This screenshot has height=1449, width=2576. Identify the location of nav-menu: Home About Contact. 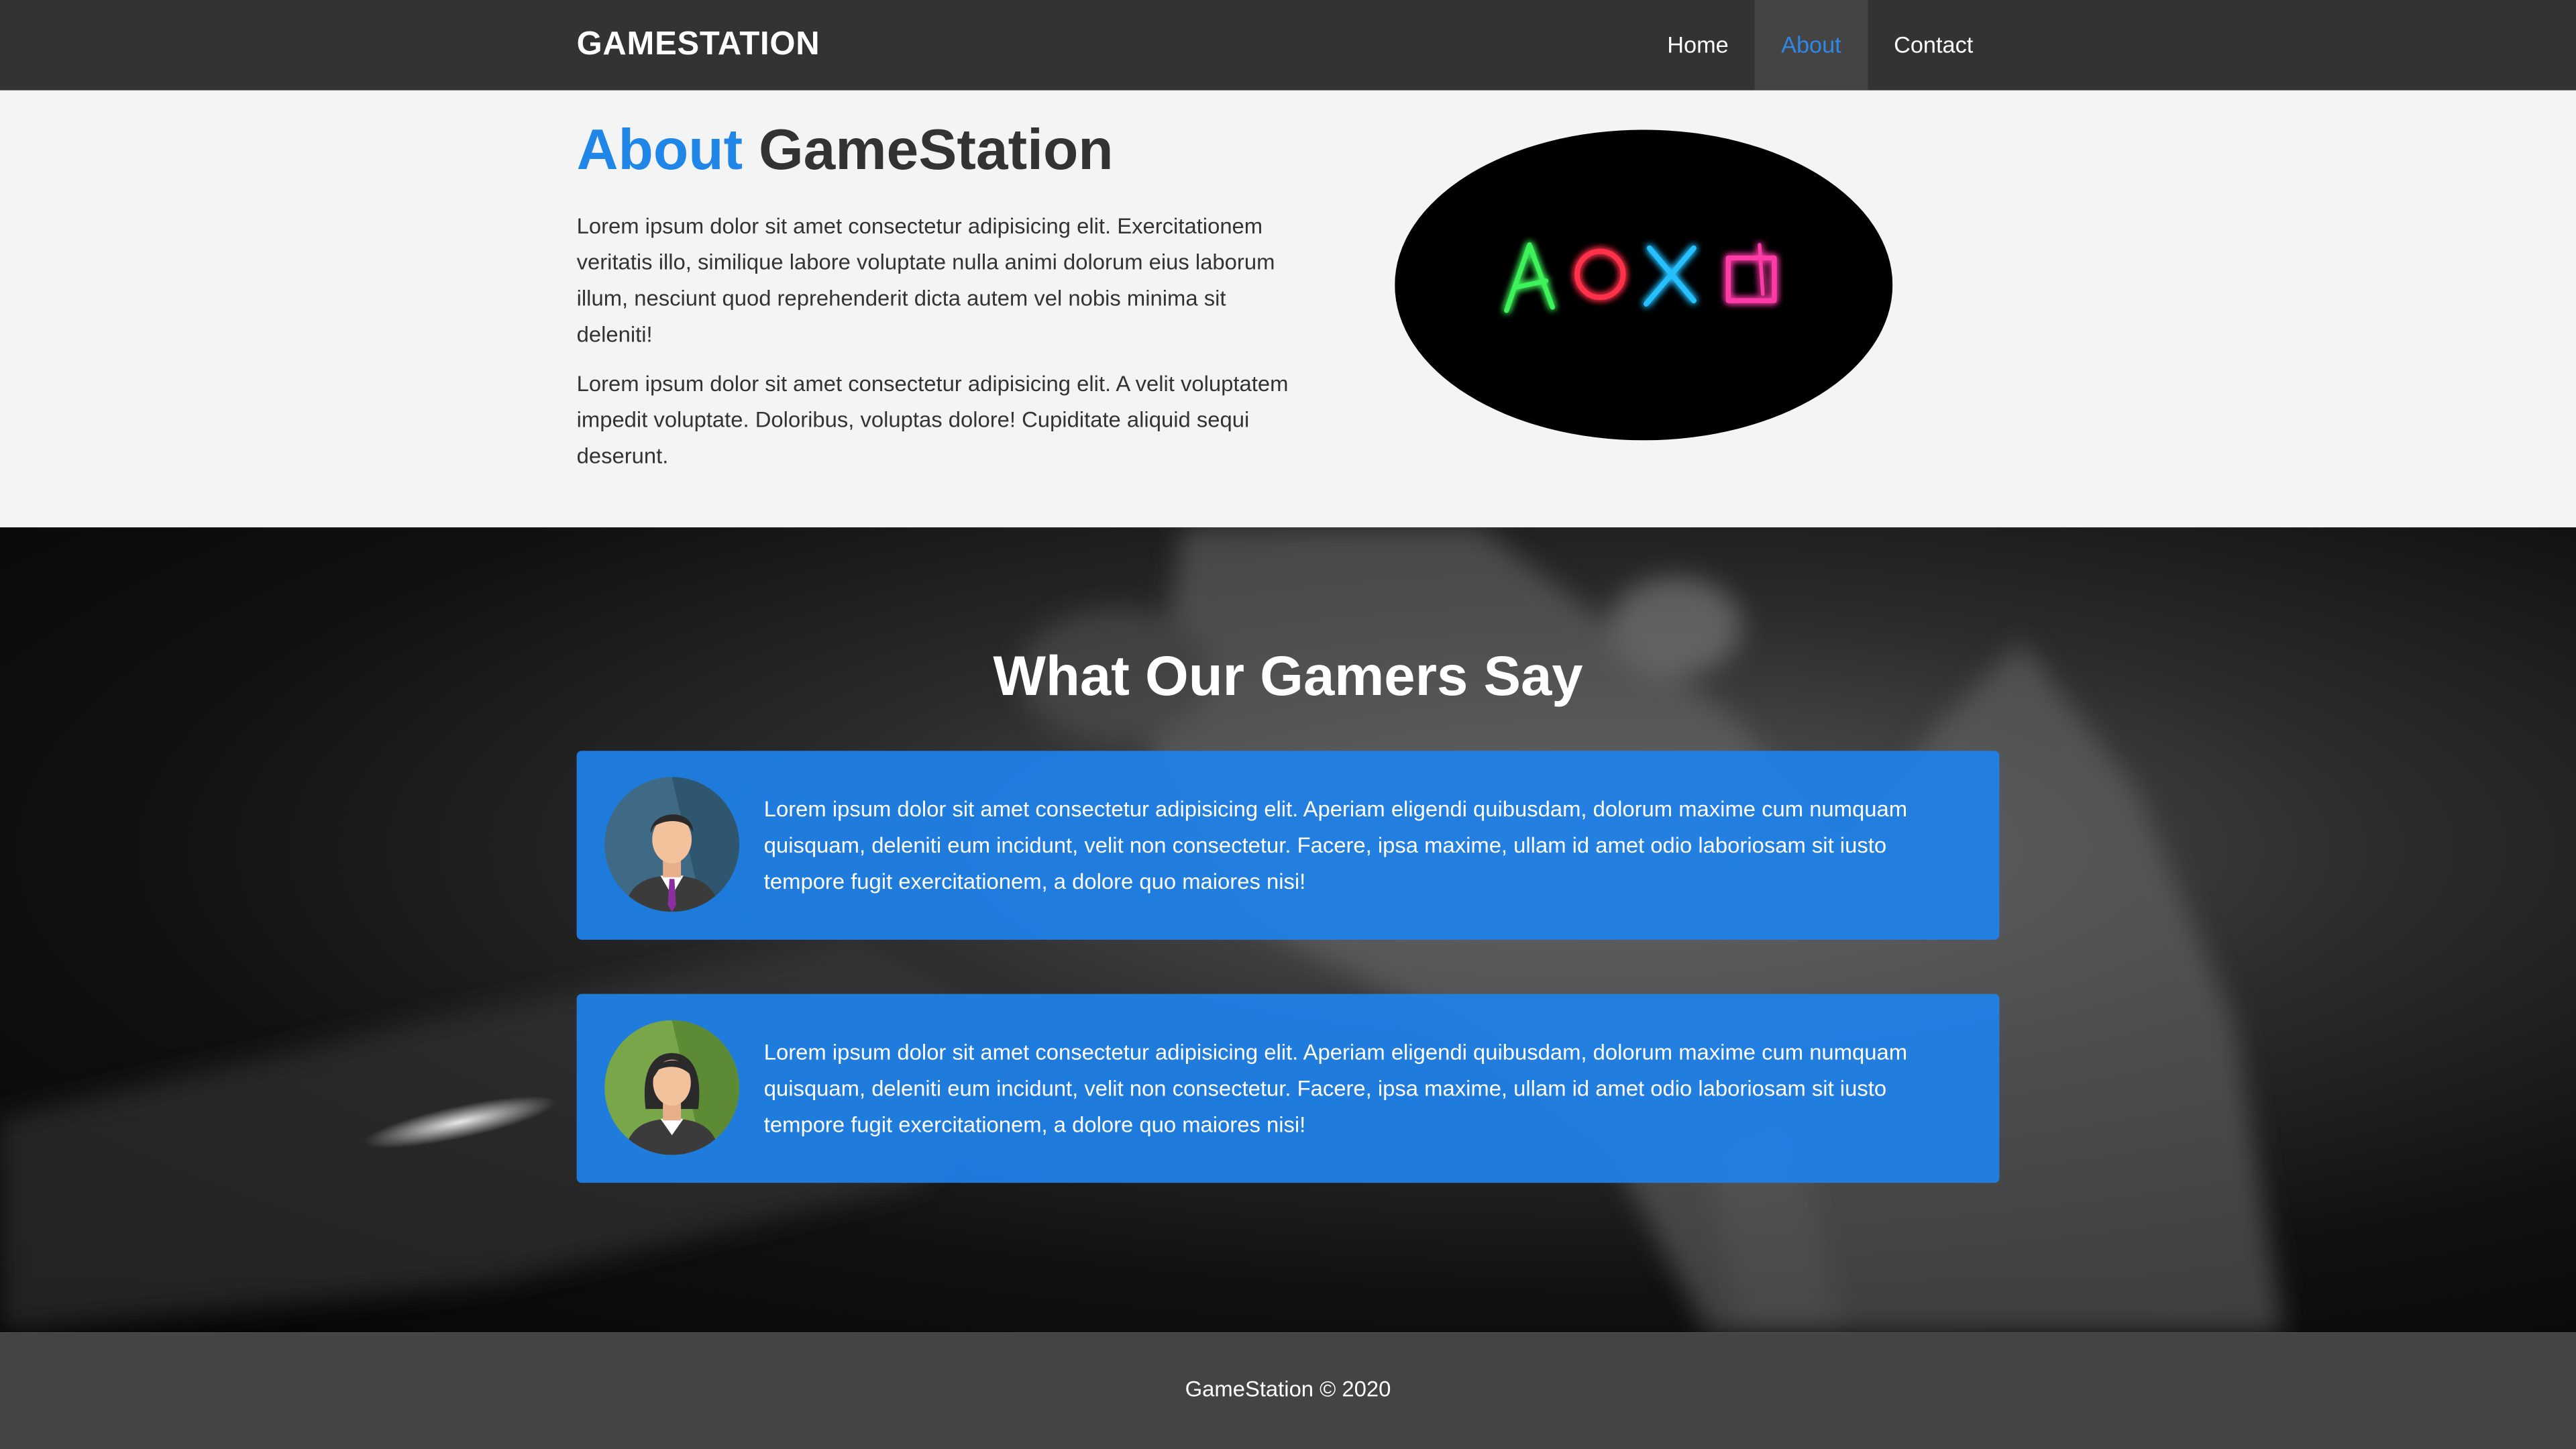
(1820, 45).